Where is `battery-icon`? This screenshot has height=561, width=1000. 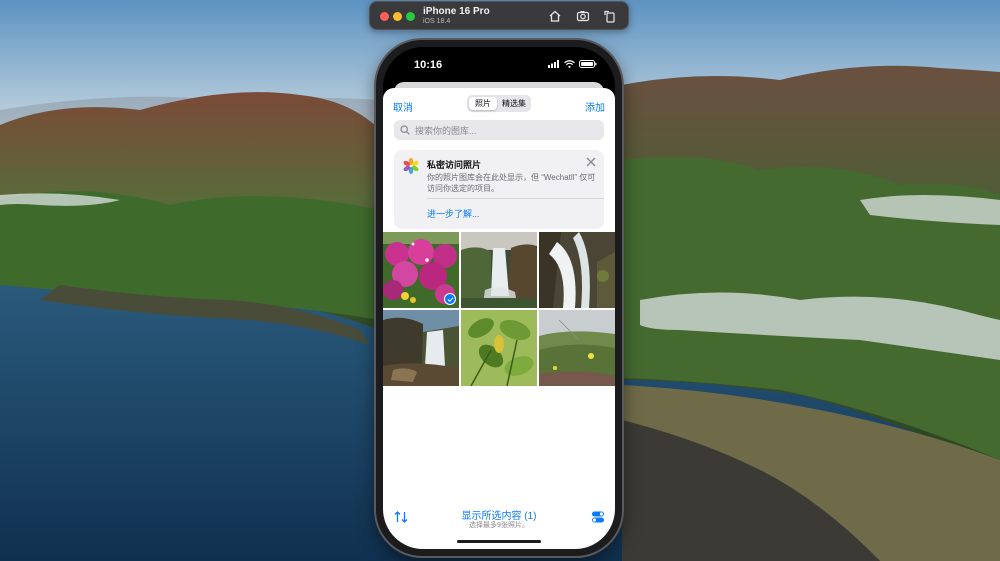
battery-icon is located at coordinates (588, 64).